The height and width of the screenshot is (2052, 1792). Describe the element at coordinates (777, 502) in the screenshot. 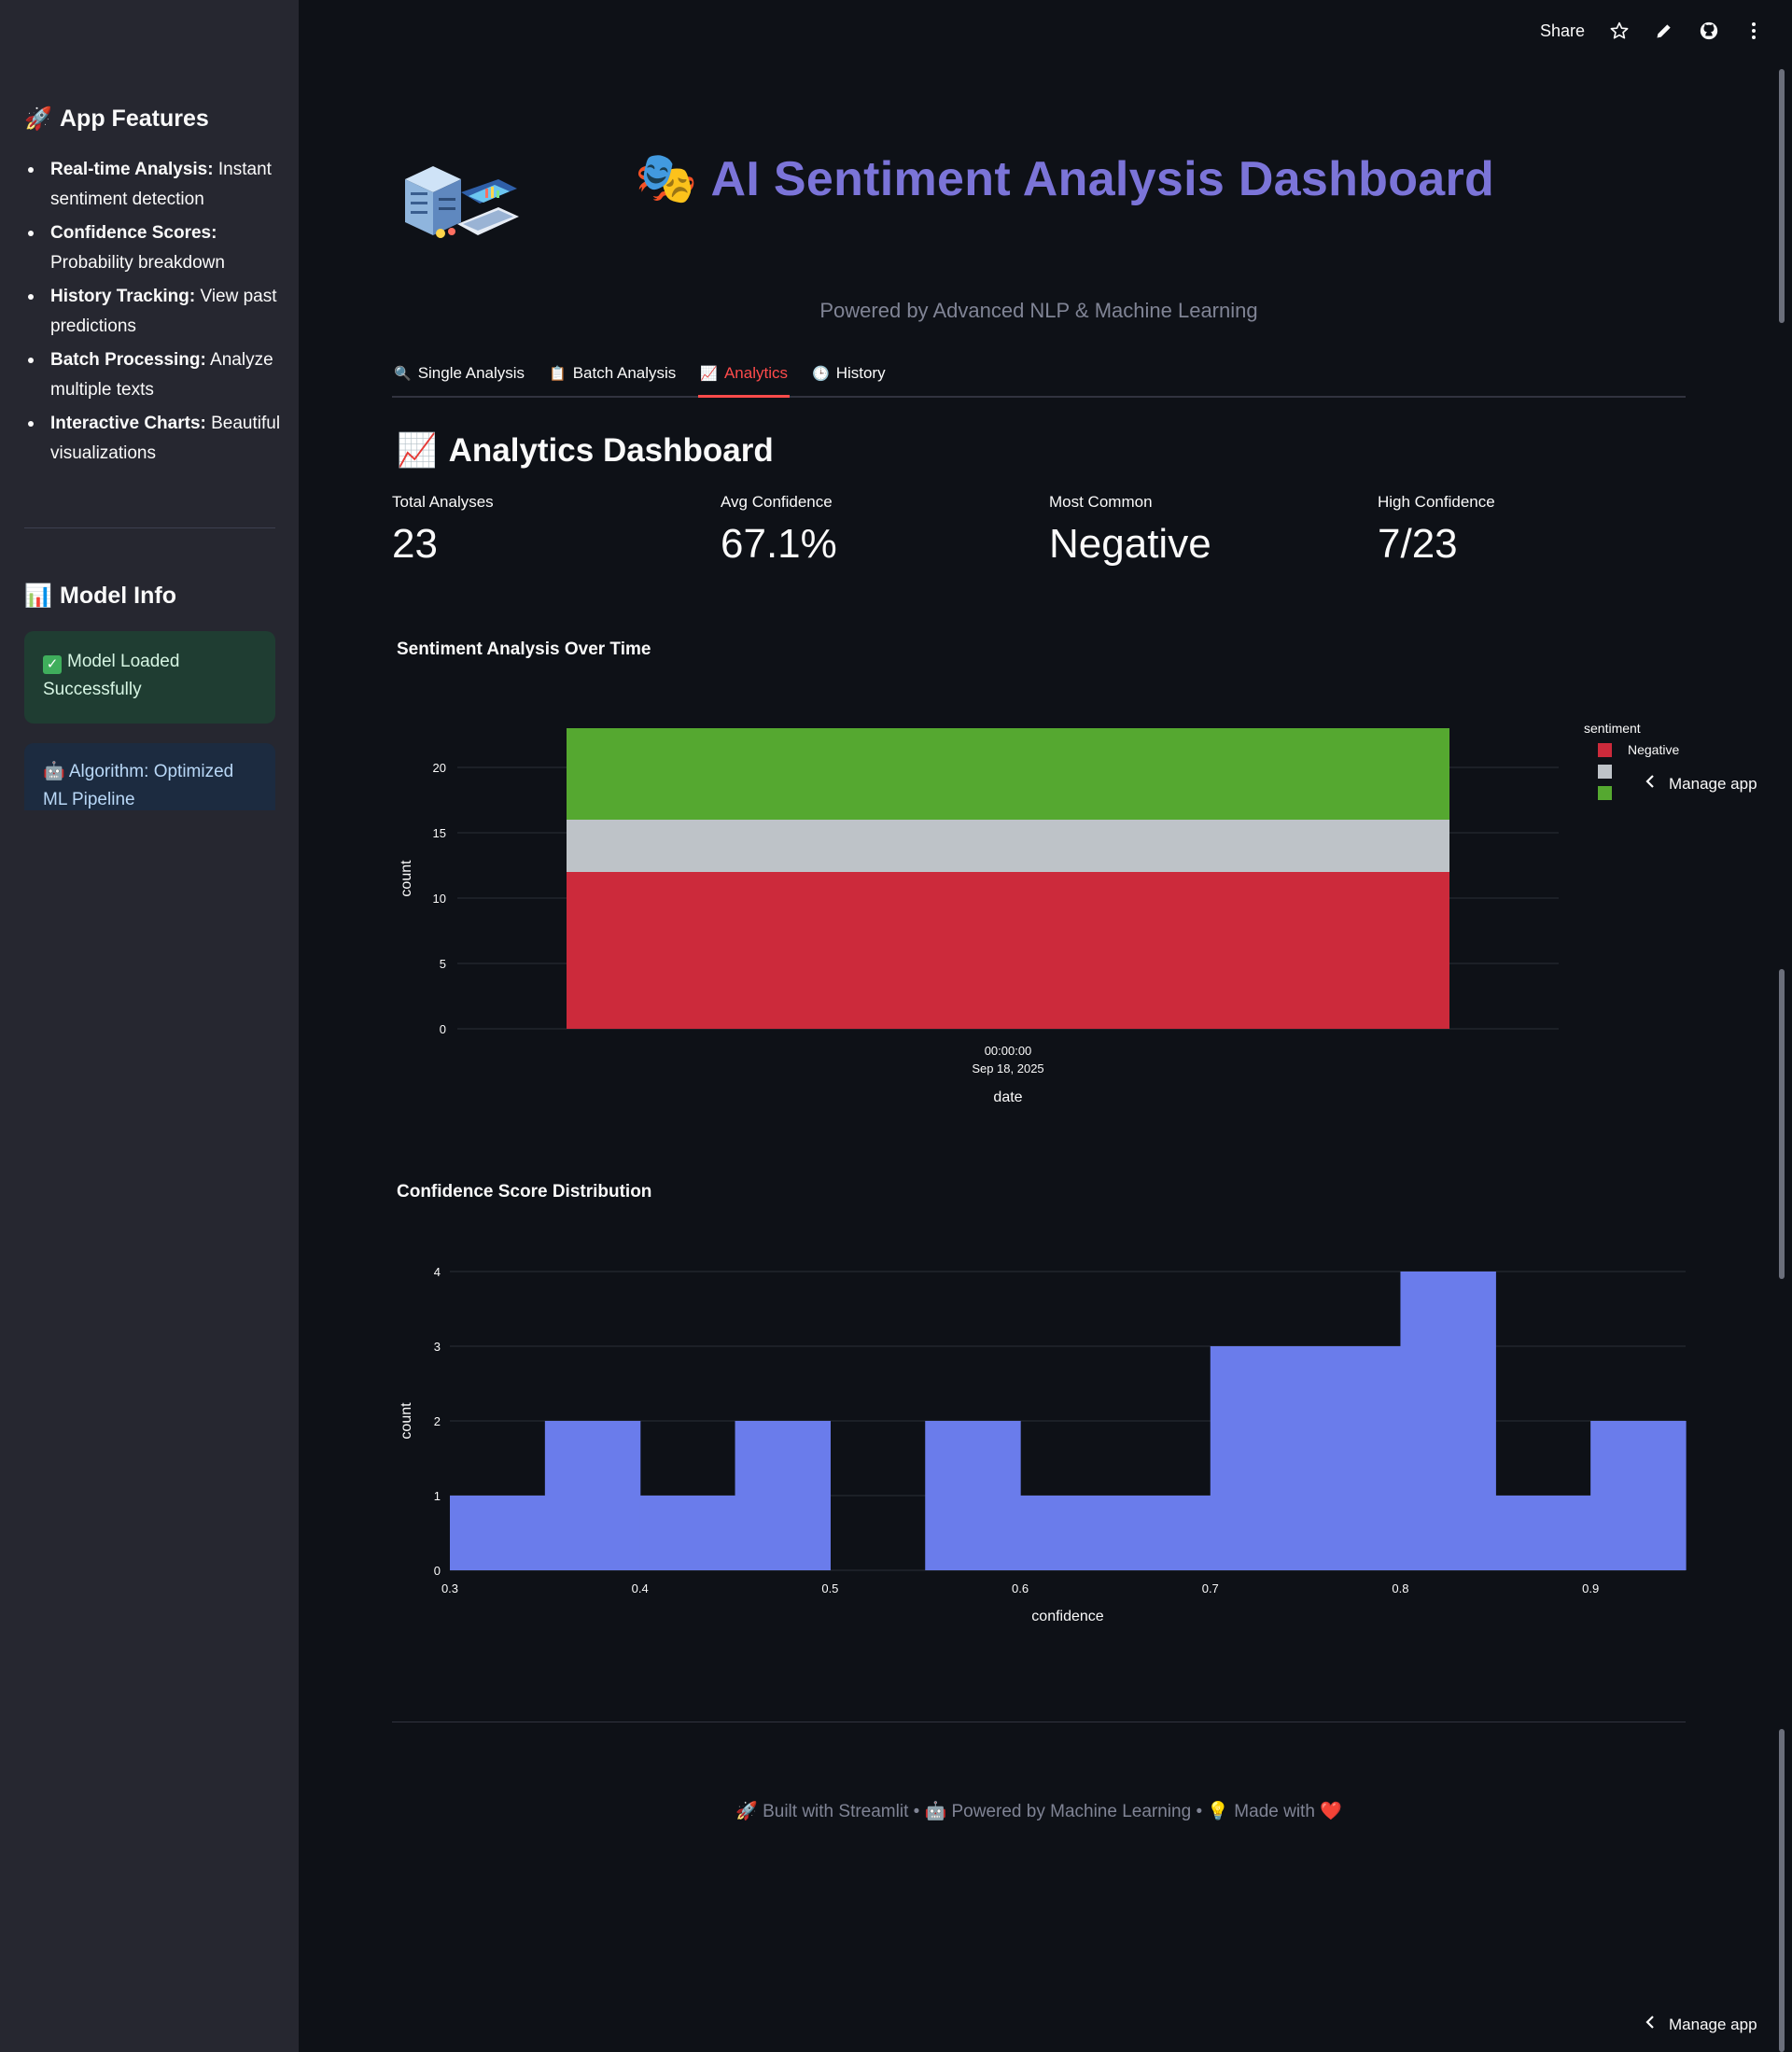

I see `metric-label: Avg Confidence` at that location.